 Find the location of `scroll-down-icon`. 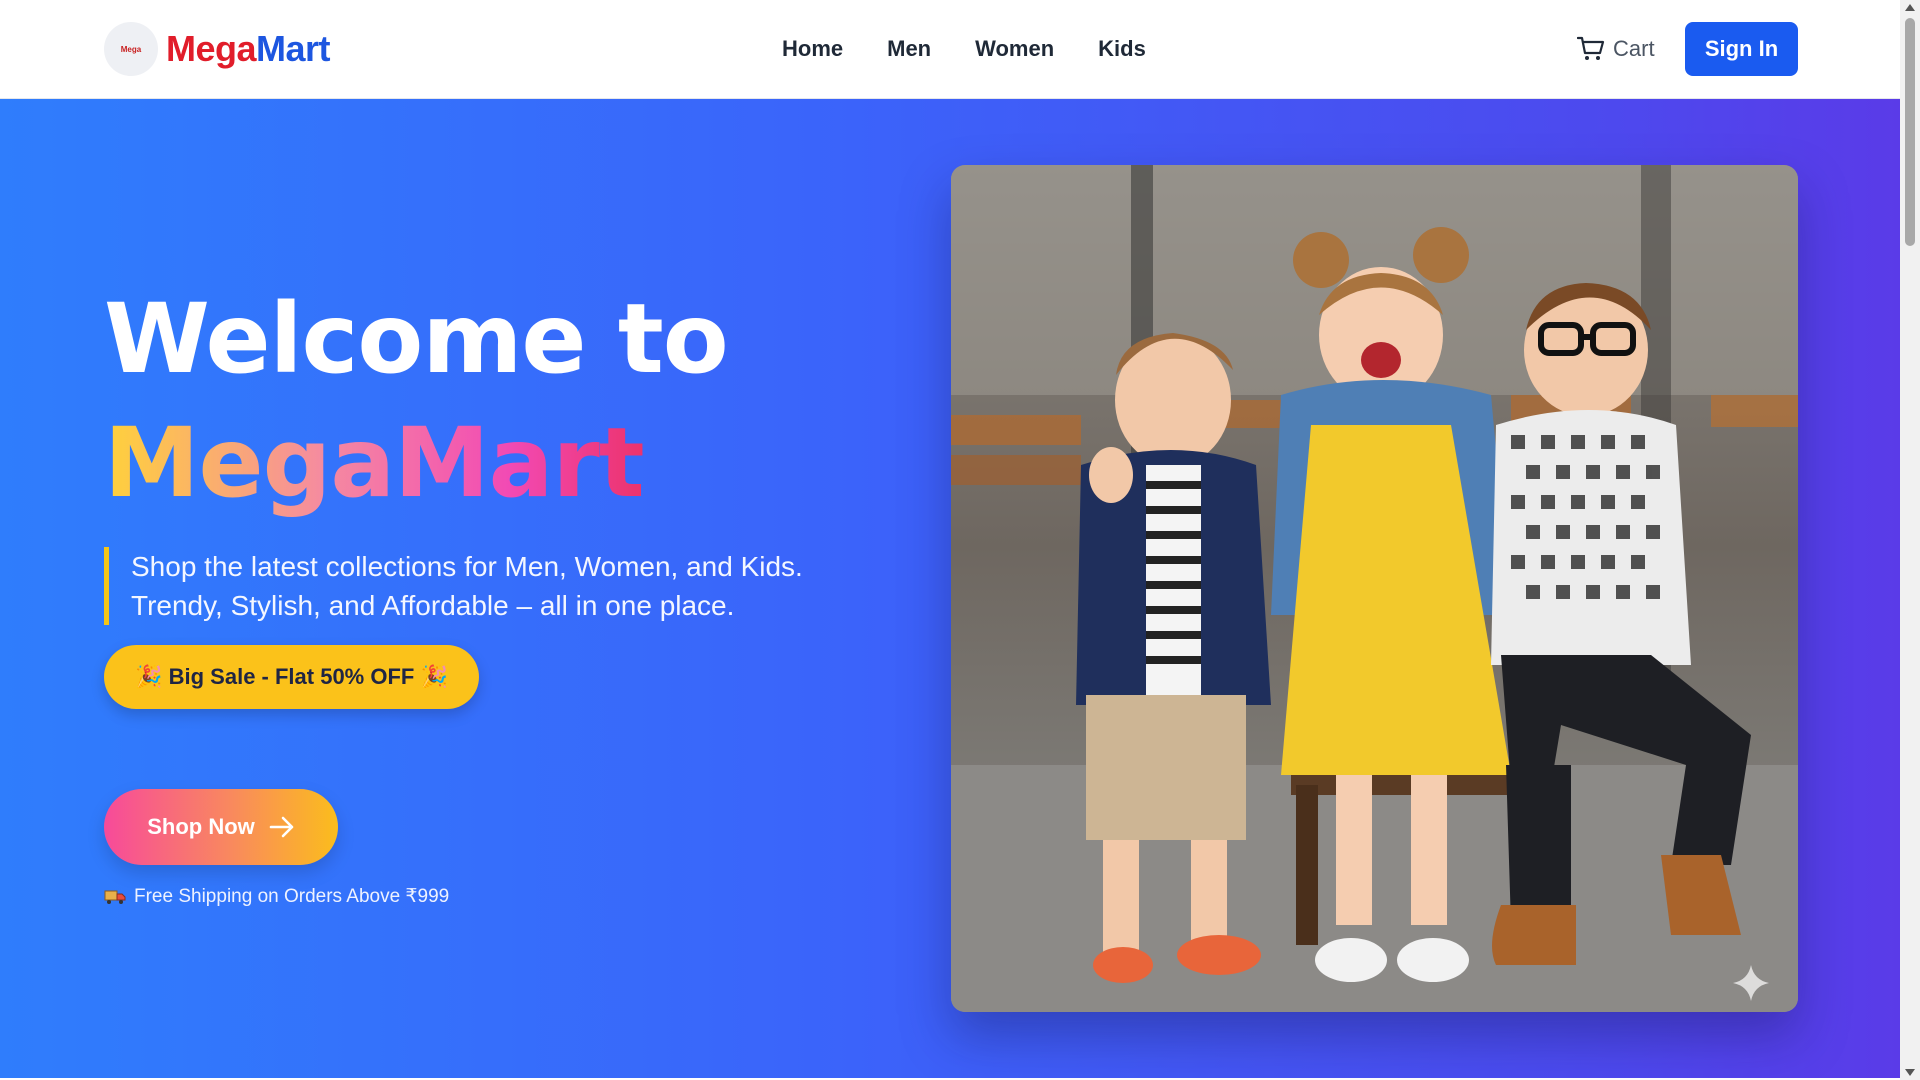

scroll-down-icon is located at coordinates (1910, 1072).